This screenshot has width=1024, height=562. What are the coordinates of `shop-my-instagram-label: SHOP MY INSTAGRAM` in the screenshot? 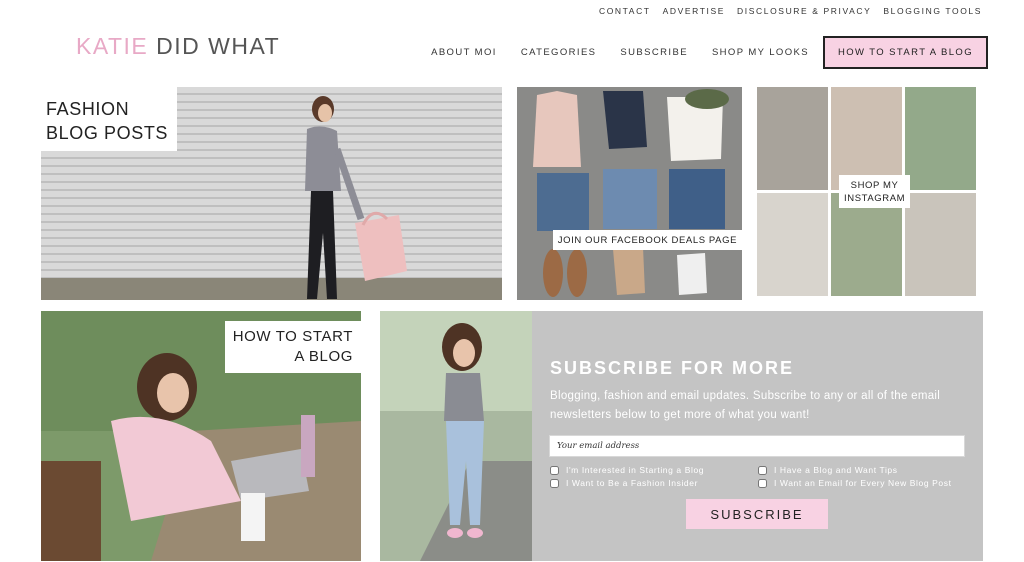 It's located at (875, 191).